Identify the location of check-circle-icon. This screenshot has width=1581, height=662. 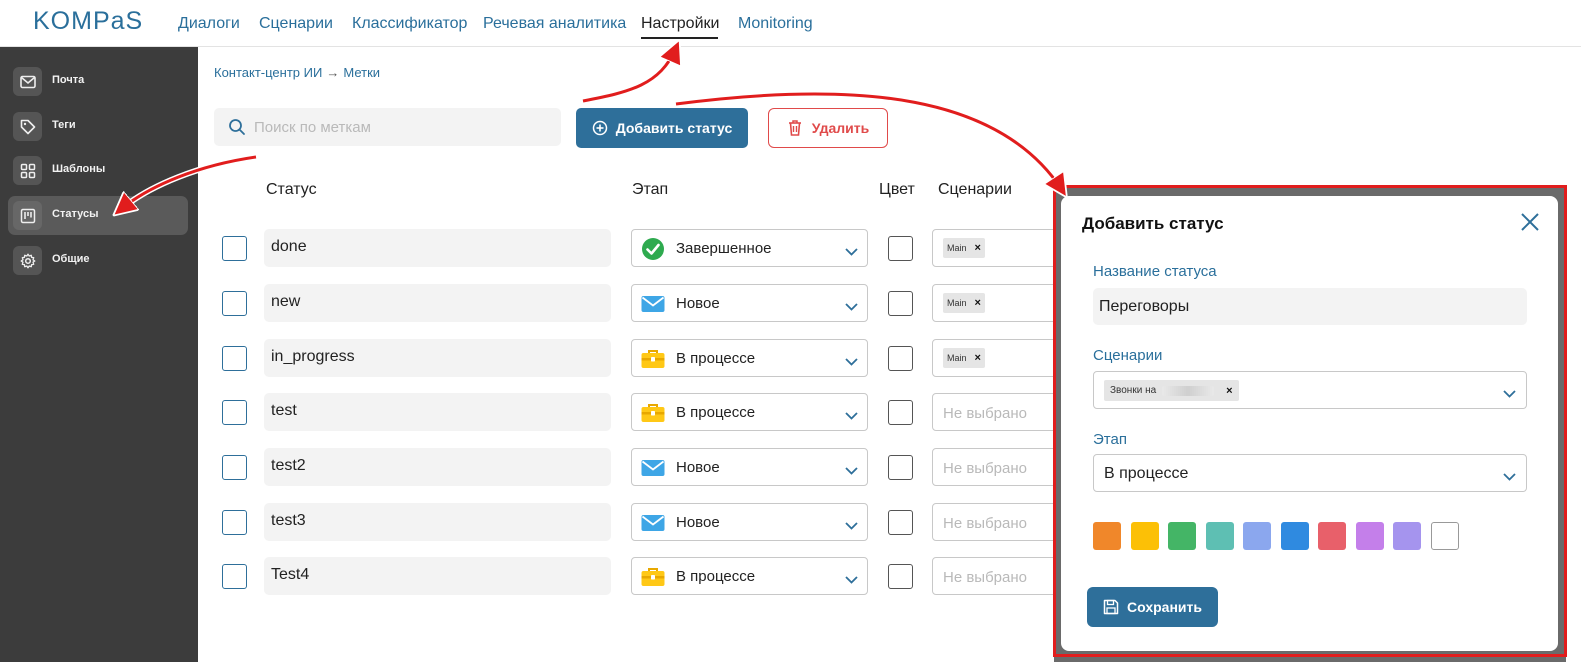
(653, 249).